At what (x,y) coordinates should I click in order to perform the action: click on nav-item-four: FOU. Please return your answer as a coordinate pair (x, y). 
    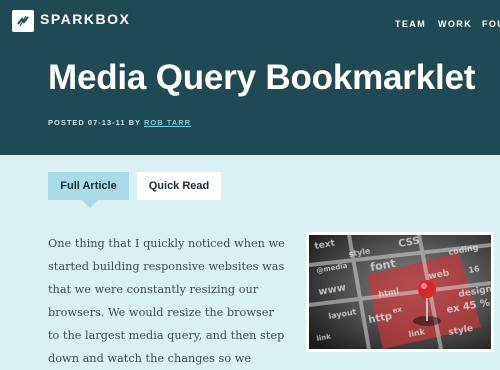
    Looking at the image, I should click on (491, 24).